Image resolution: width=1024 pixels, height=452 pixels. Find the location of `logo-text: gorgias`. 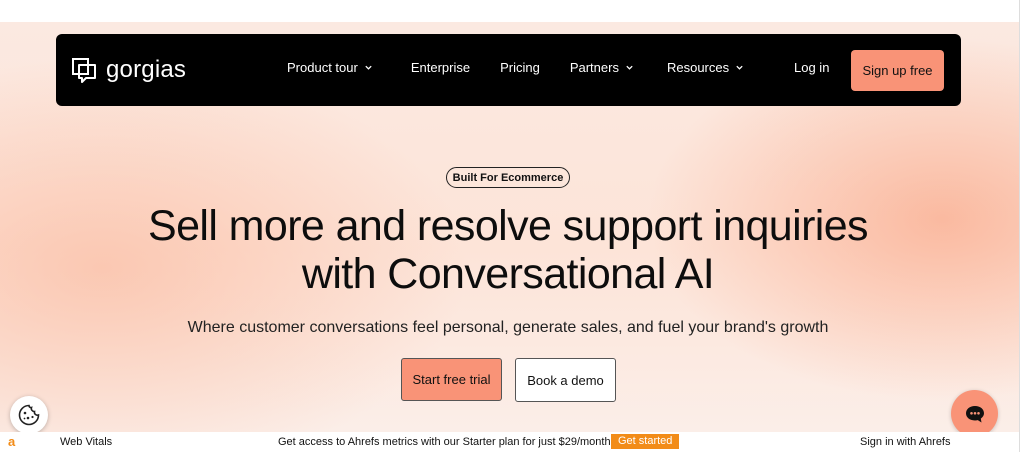

logo-text: gorgias is located at coordinates (146, 69).